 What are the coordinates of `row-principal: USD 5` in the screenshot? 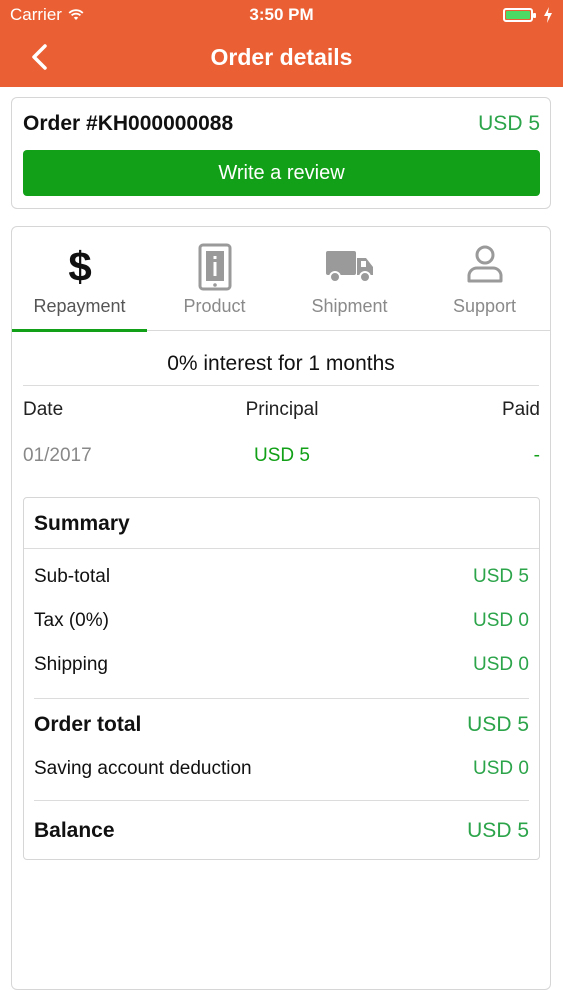 It's located at (282, 455).